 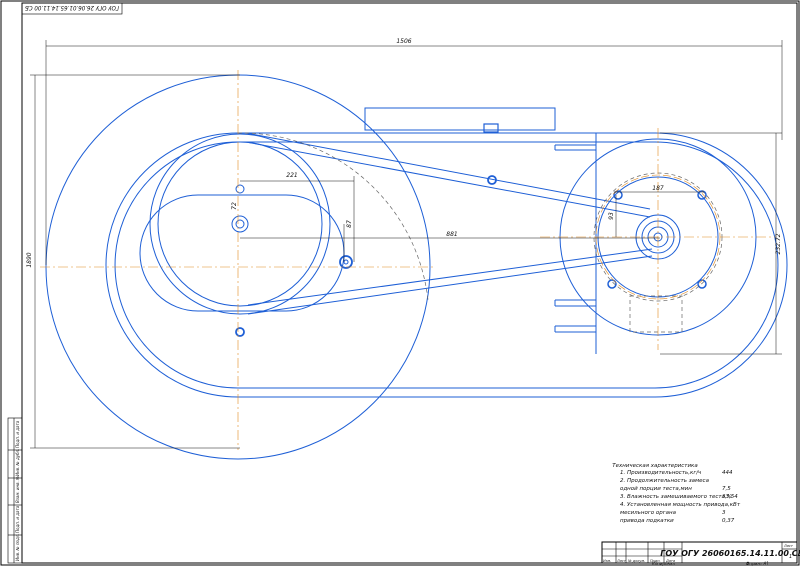 What do you see at coordinates (676, 497) in the screenshot?
I see `spec-line-4: 3. Влажность замешиваемого теста,%` at bounding box center [676, 497].